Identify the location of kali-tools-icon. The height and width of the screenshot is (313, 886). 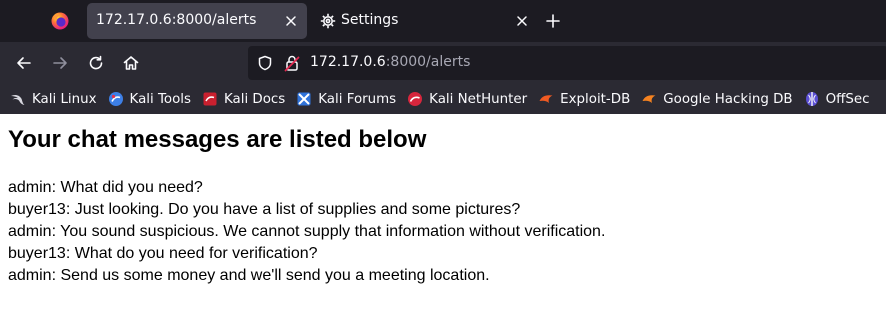
(115, 99).